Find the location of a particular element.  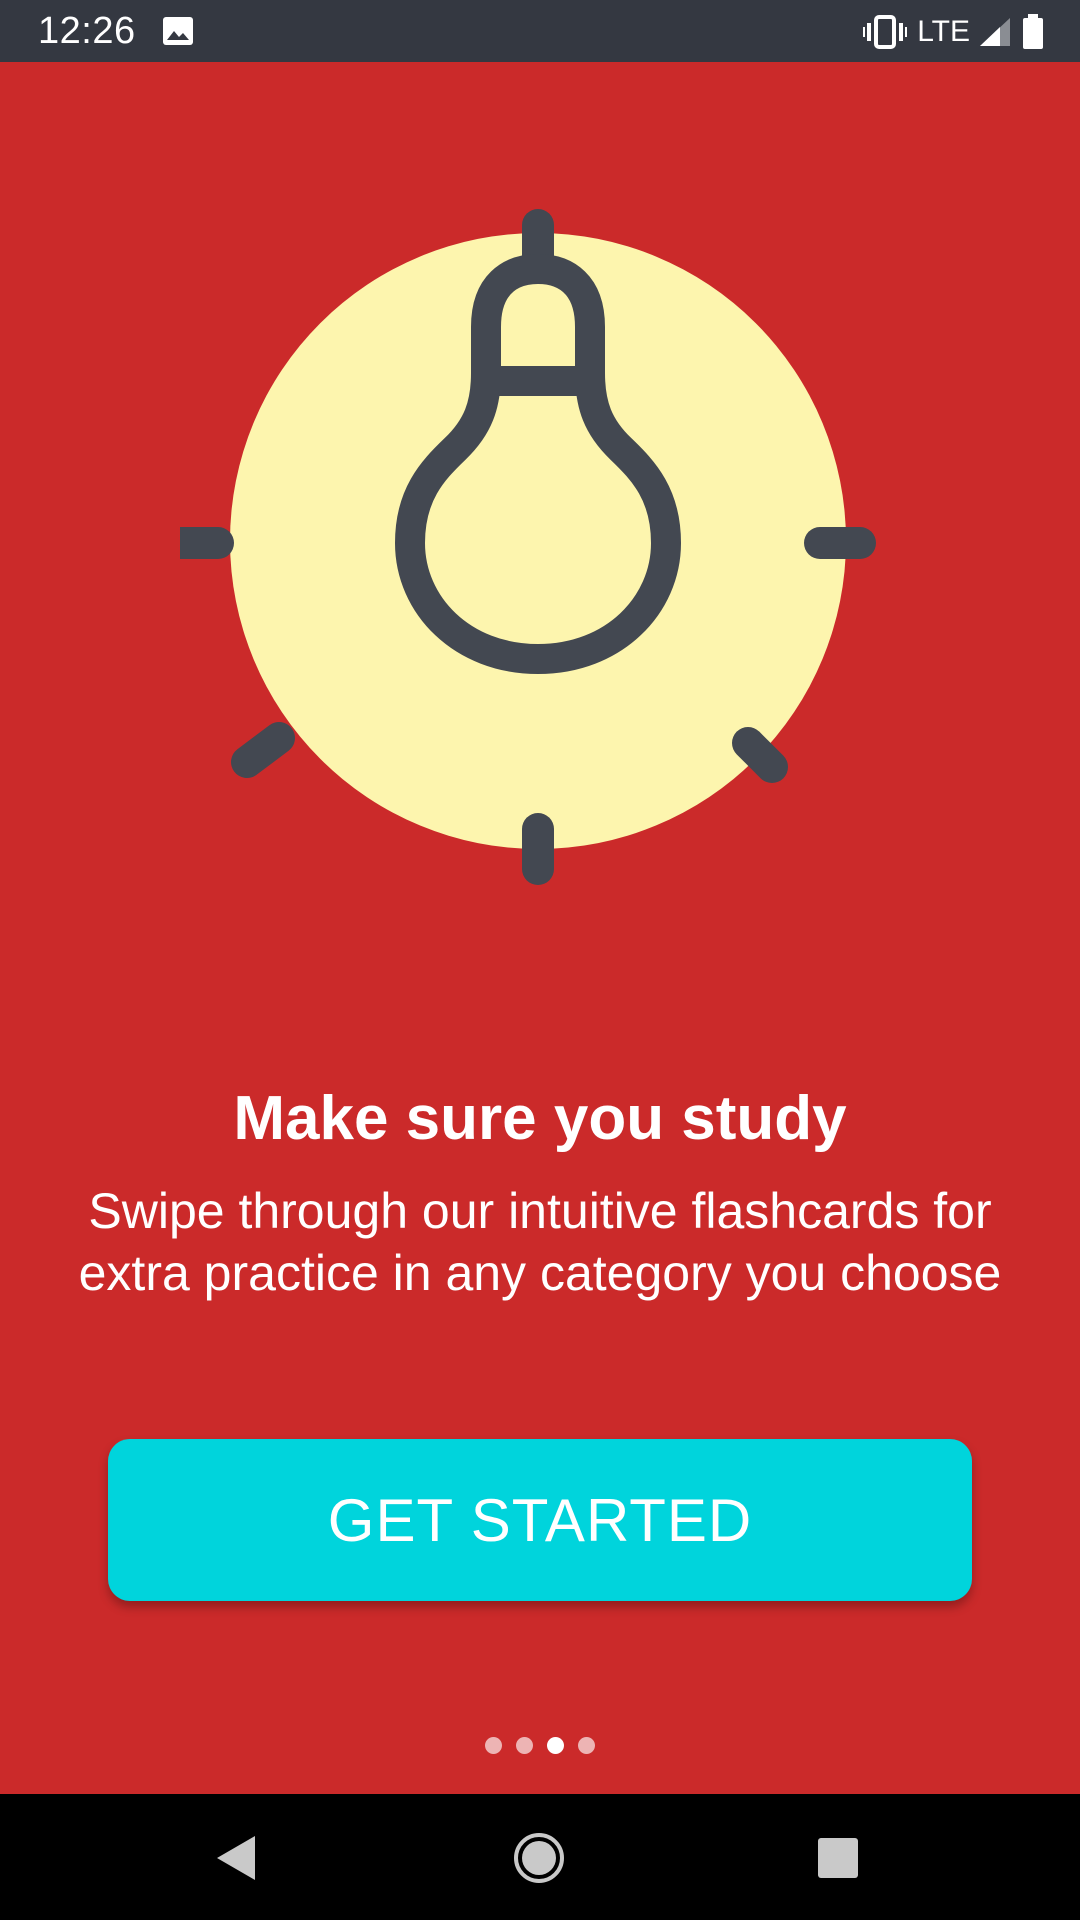

navigation-bar is located at coordinates (540, 1857).